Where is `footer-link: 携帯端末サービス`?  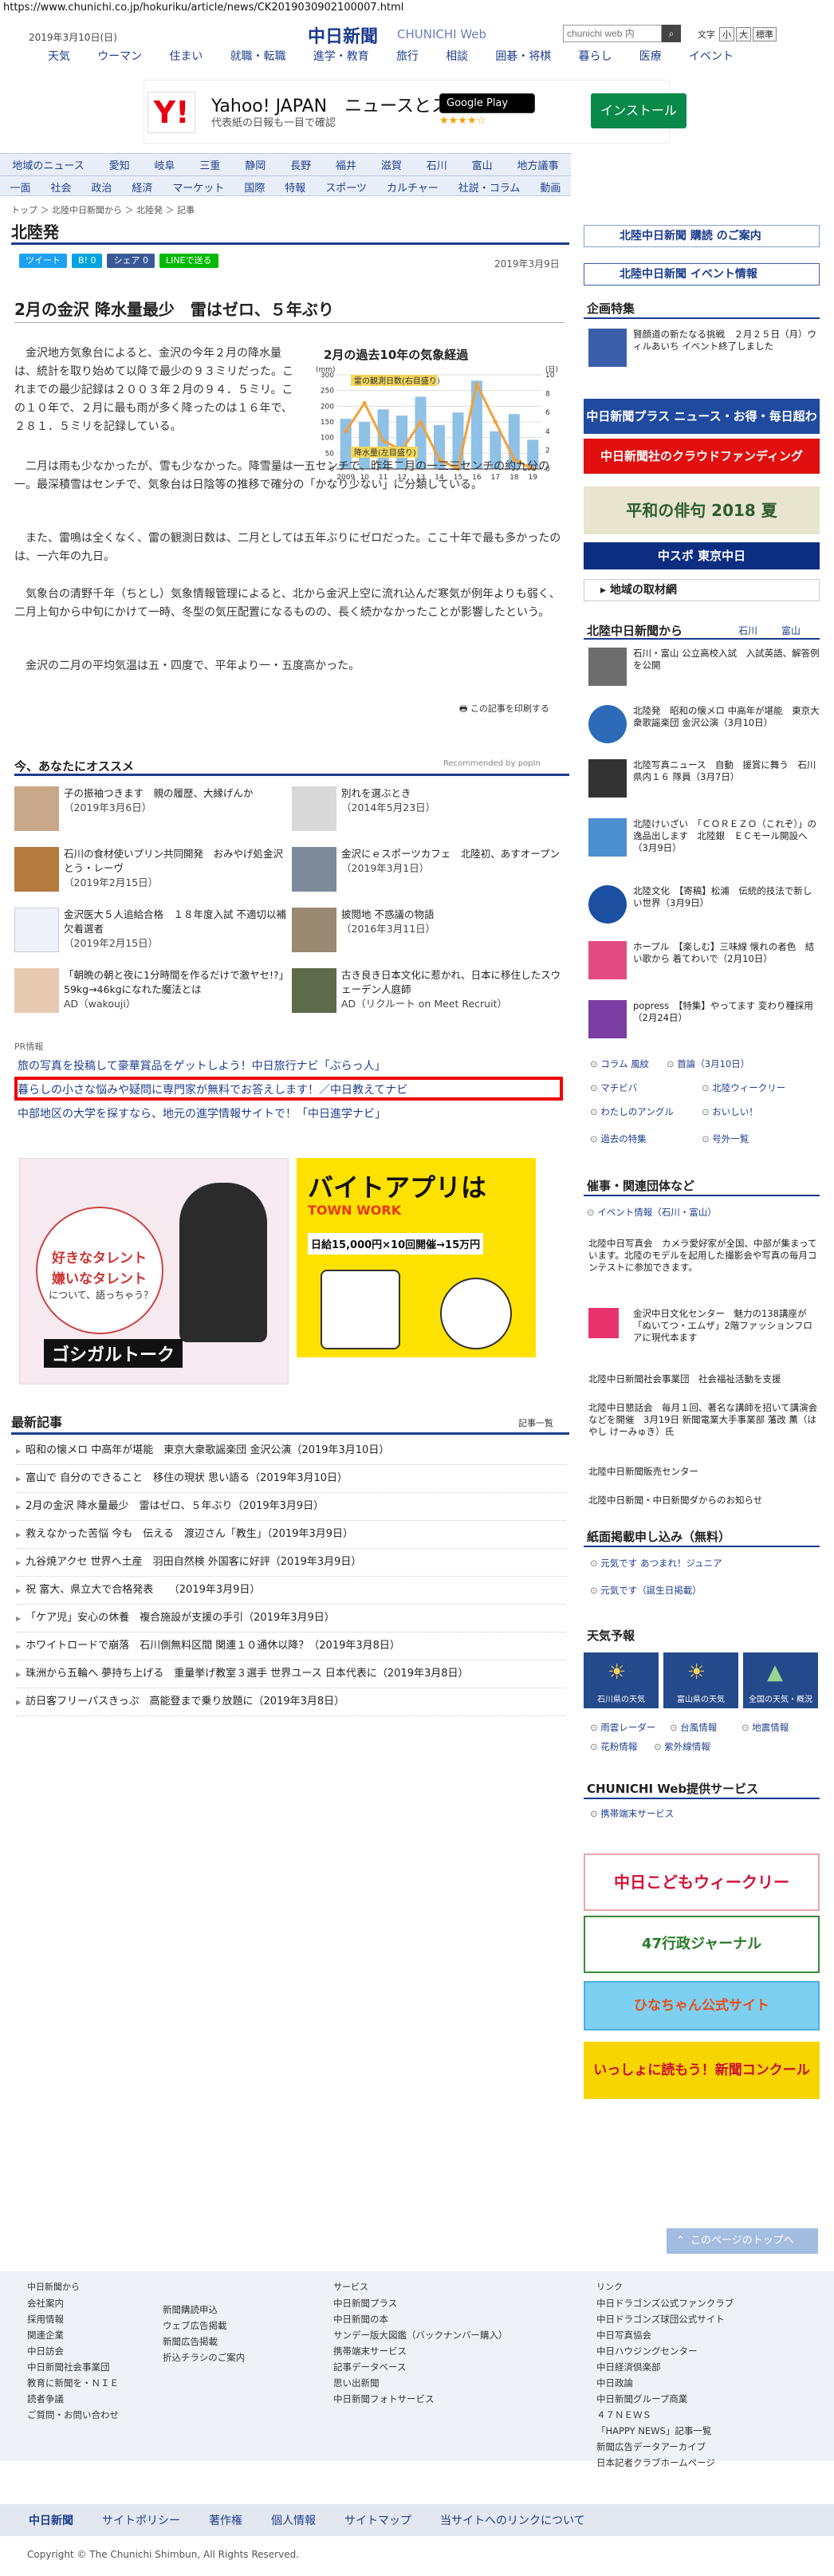 footer-link: 携帯端末サービス is located at coordinates (420, 2351).